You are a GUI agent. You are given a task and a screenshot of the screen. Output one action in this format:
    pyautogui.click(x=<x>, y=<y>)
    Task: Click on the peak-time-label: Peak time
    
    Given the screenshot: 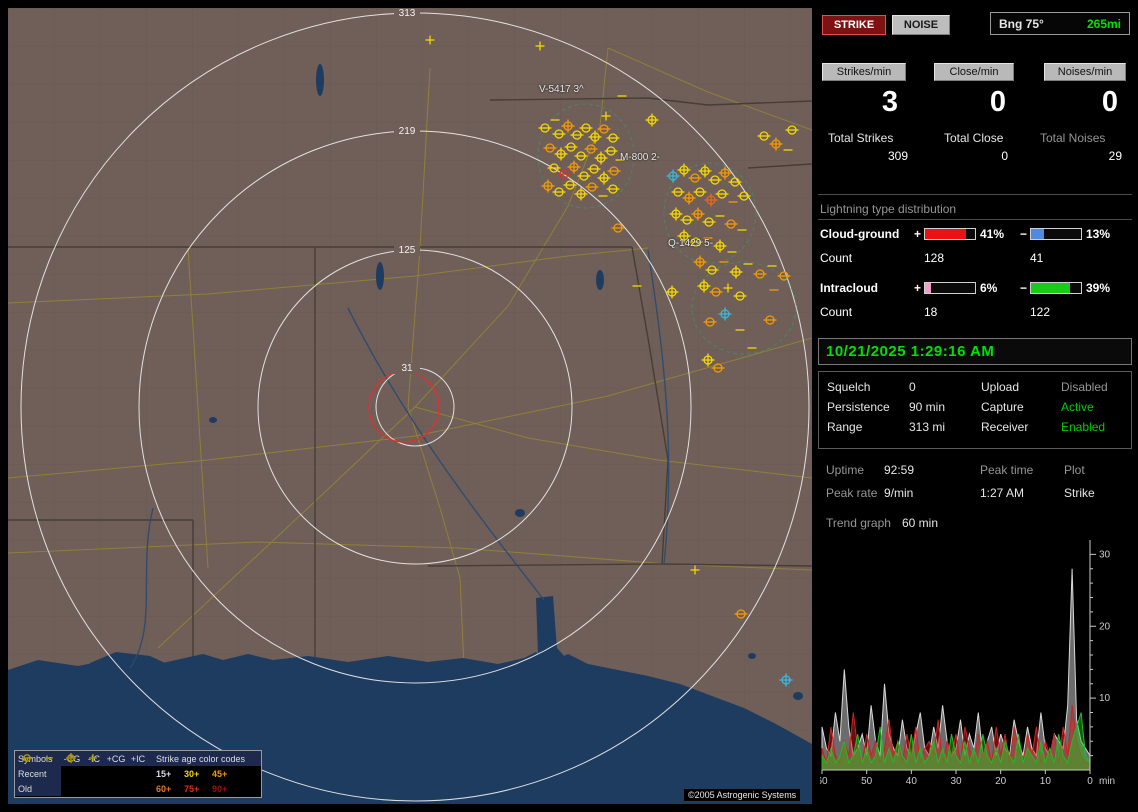 What is the action you would take?
    pyautogui.click(x=1007, y=470)
    